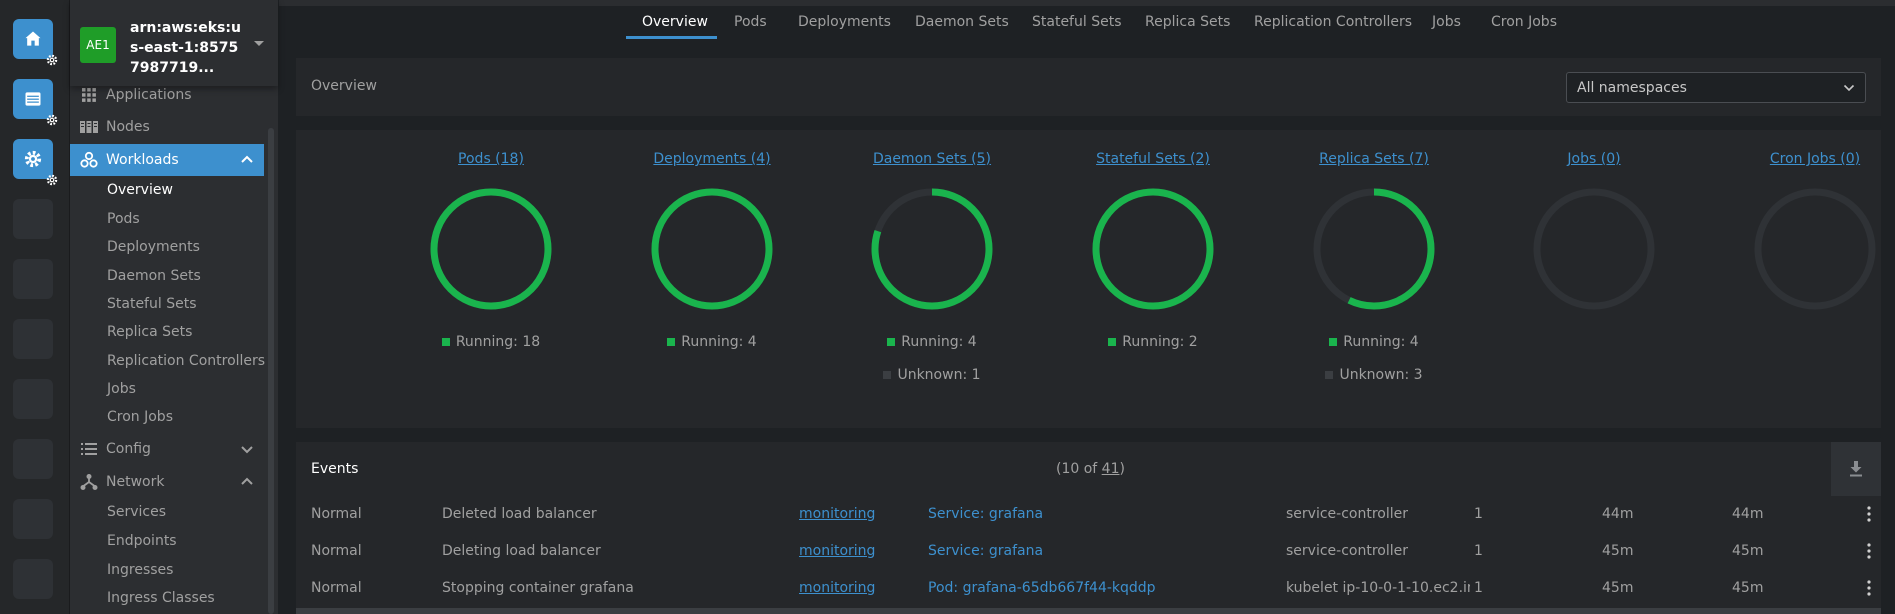  What do you see at coordinates (1042, 588) in the screenshot?
I see `event-involved-object-link: Pod: grafana-65db667f44-kqddp` at bounding box center [1042, 588].